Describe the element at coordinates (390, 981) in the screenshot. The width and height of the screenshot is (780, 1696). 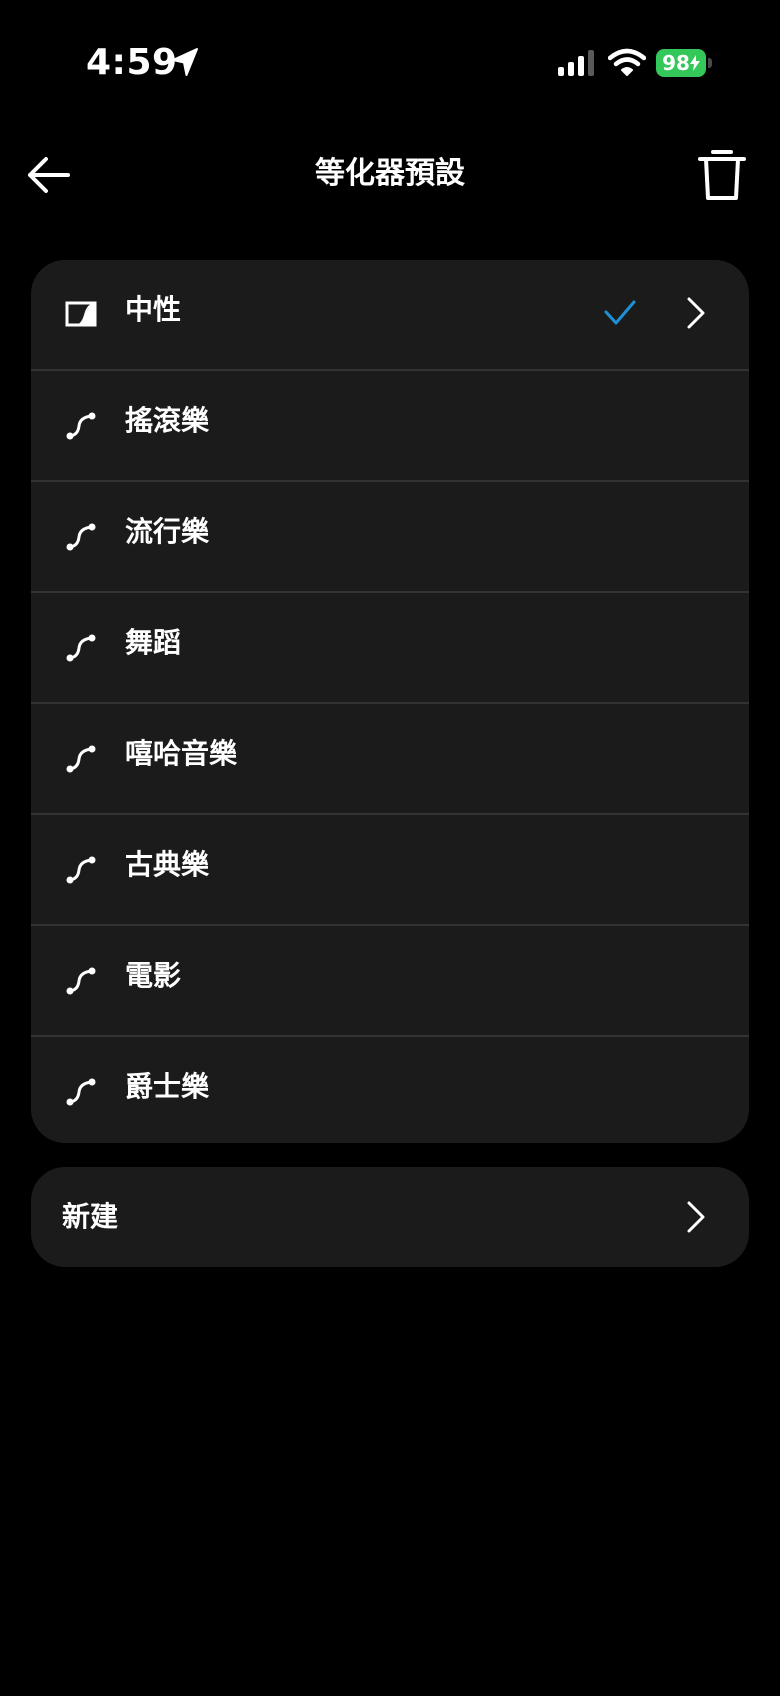
I see `preset-row-movie: 電影` at that location.